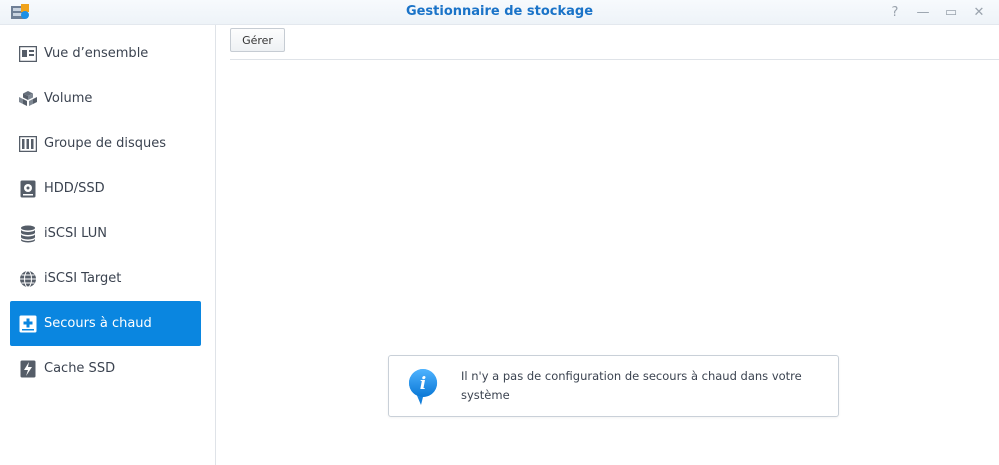 This screenshot has width=999, height=465. I want to click on sidebar-item-ssd-cache: Cache SSD, so click(105, 368).